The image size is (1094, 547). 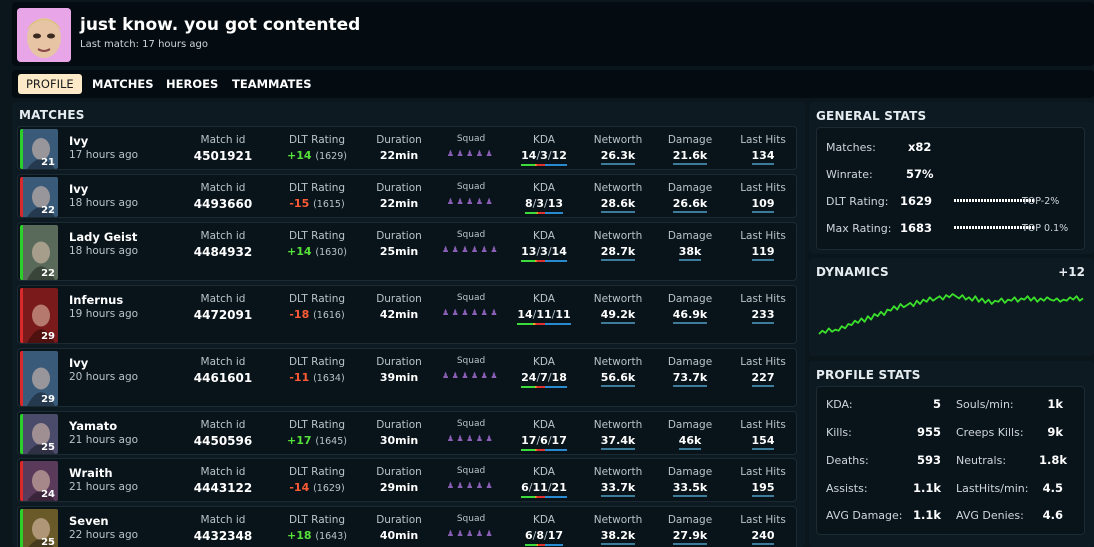 What do you see at coordinates (329, 488) in the screenshot?
I see `rating-total: (1629)` at bounding box center [329, 488].